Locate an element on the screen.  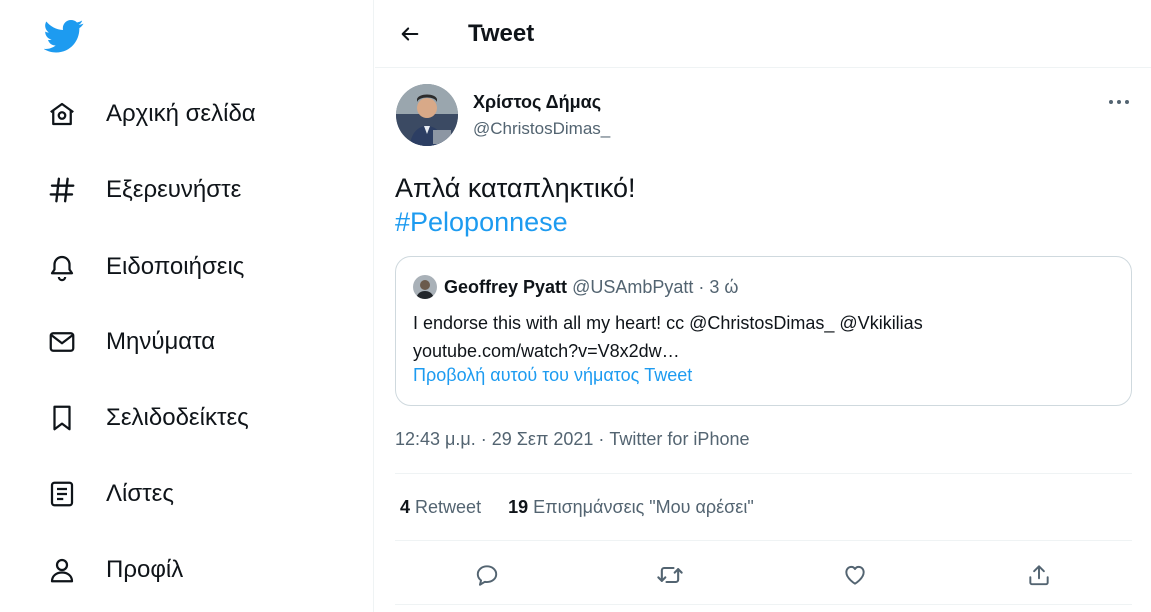
quoted-author-avatar is located at coordinates (425, 287).